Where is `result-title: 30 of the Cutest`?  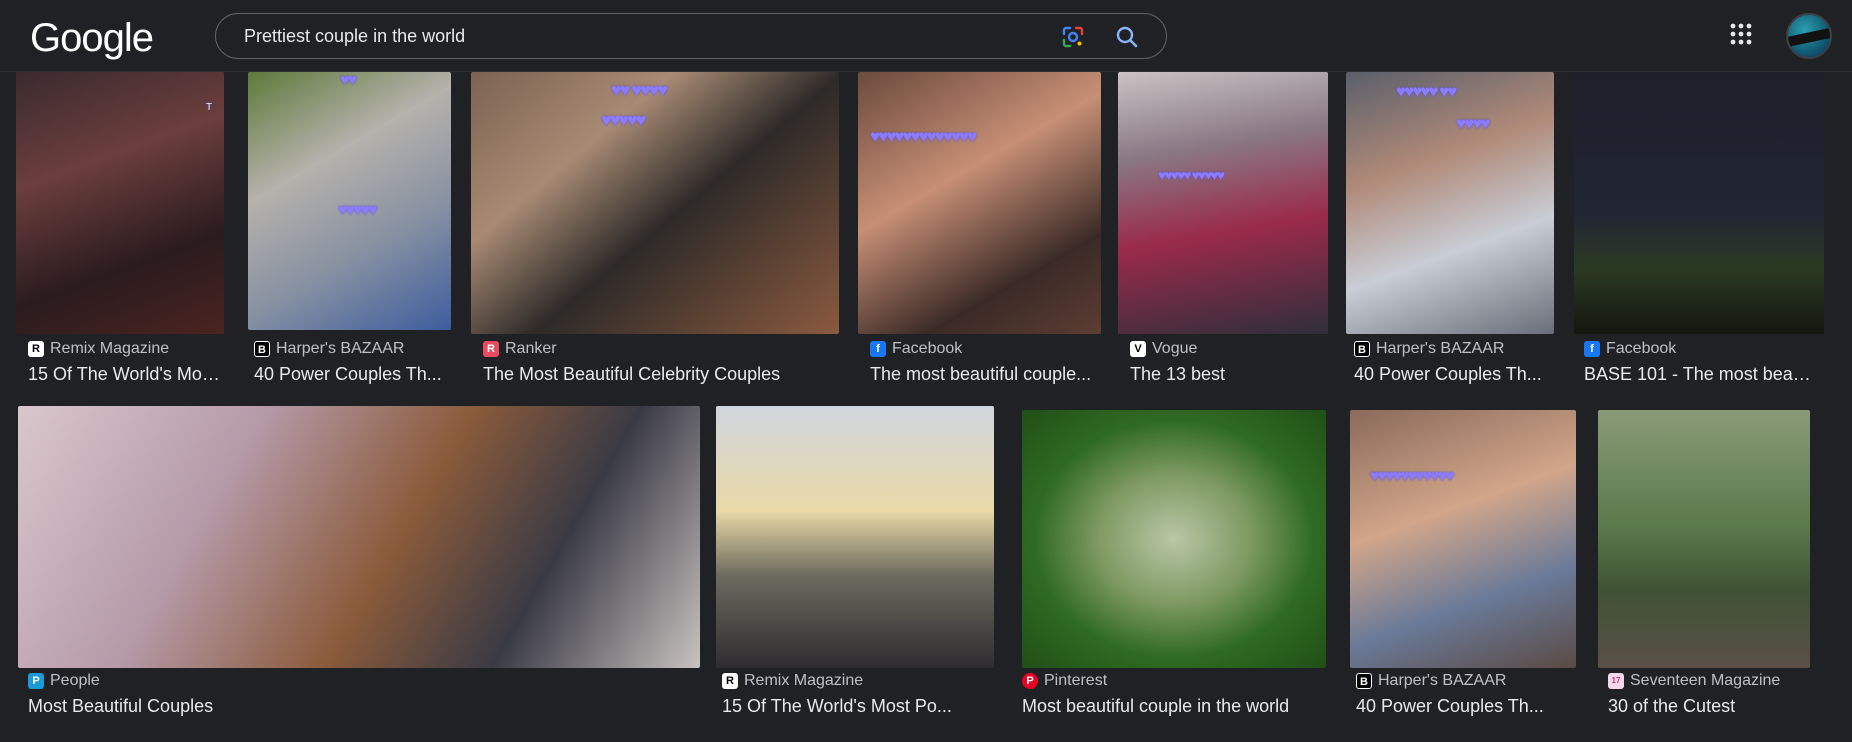
result-title: 30 of the Cutest is located at coordinates (1708, 706).